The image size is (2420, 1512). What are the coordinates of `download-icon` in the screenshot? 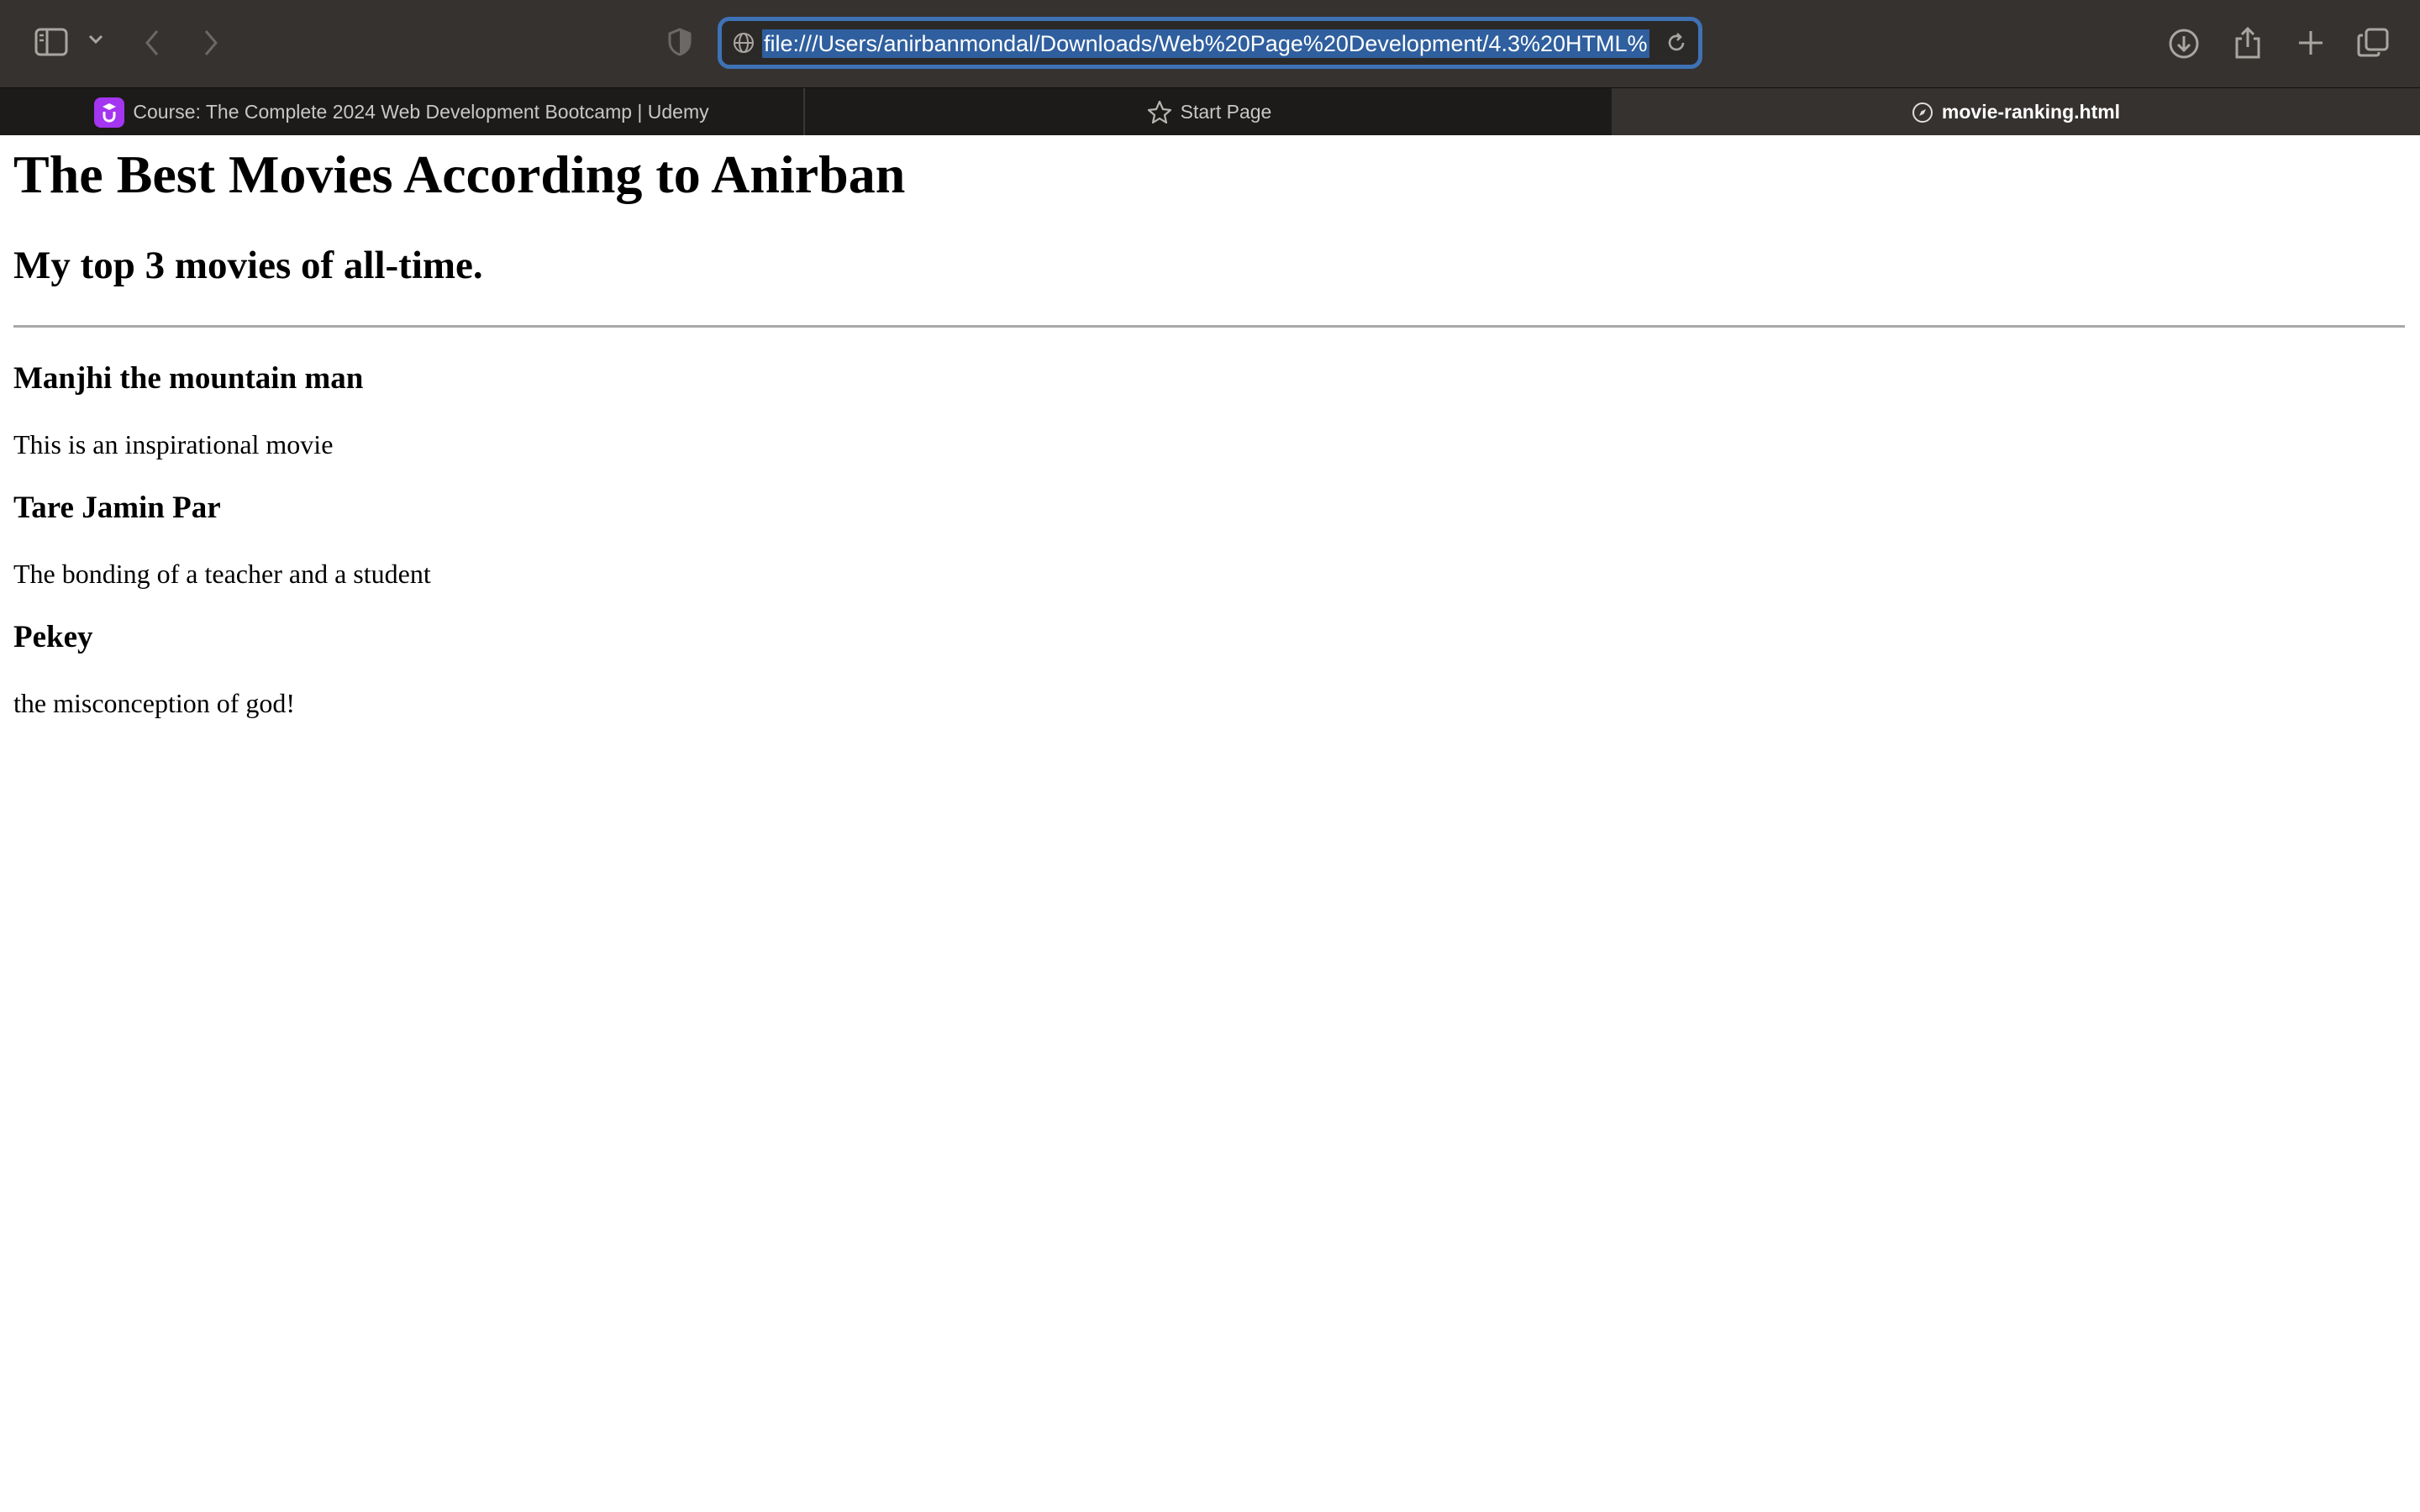 It's located at (2184, 44).